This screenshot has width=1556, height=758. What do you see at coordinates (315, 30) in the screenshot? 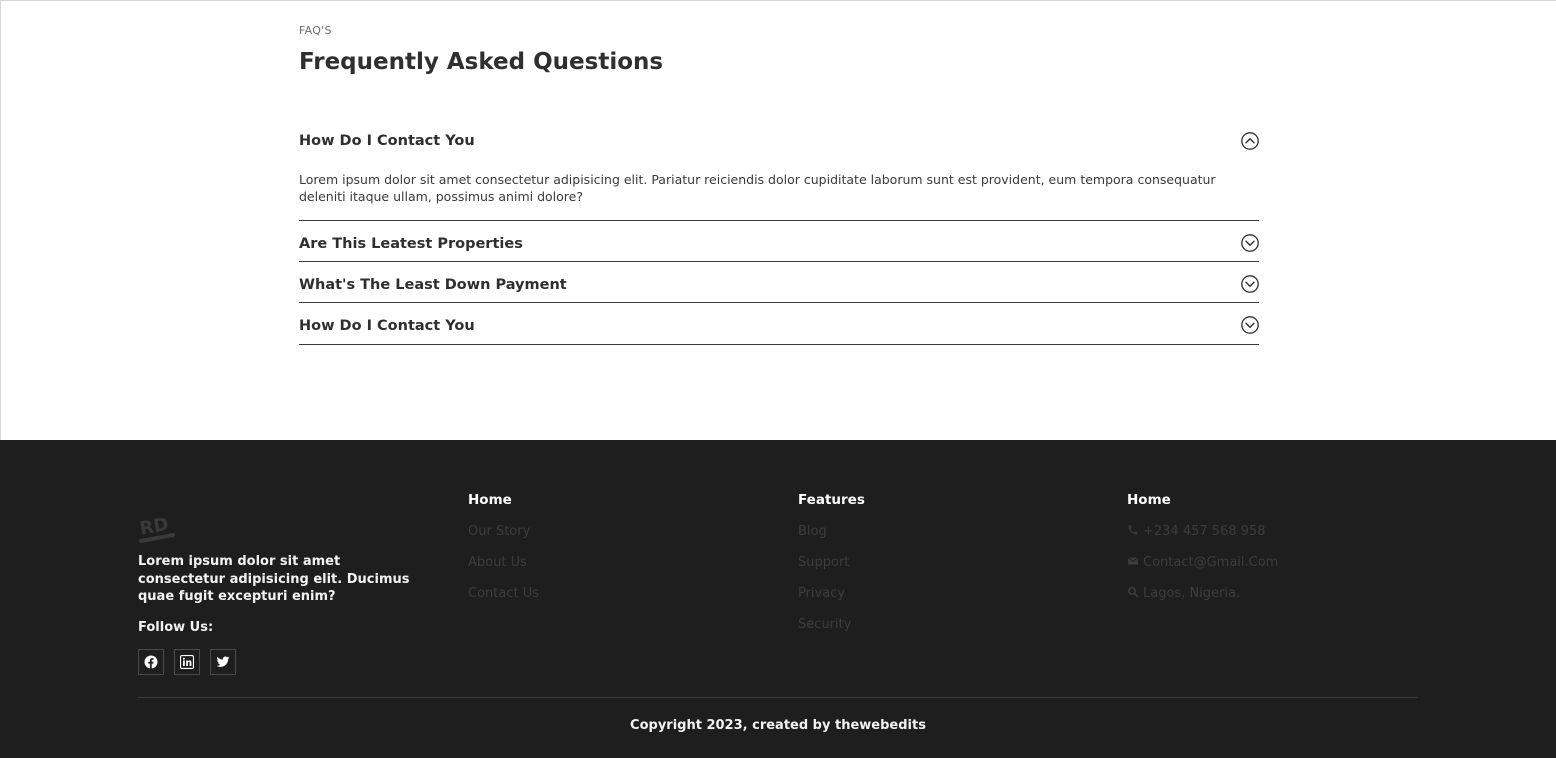
I see `faq-eyebrow: FAQ'S` at bounding box center [315, 30].